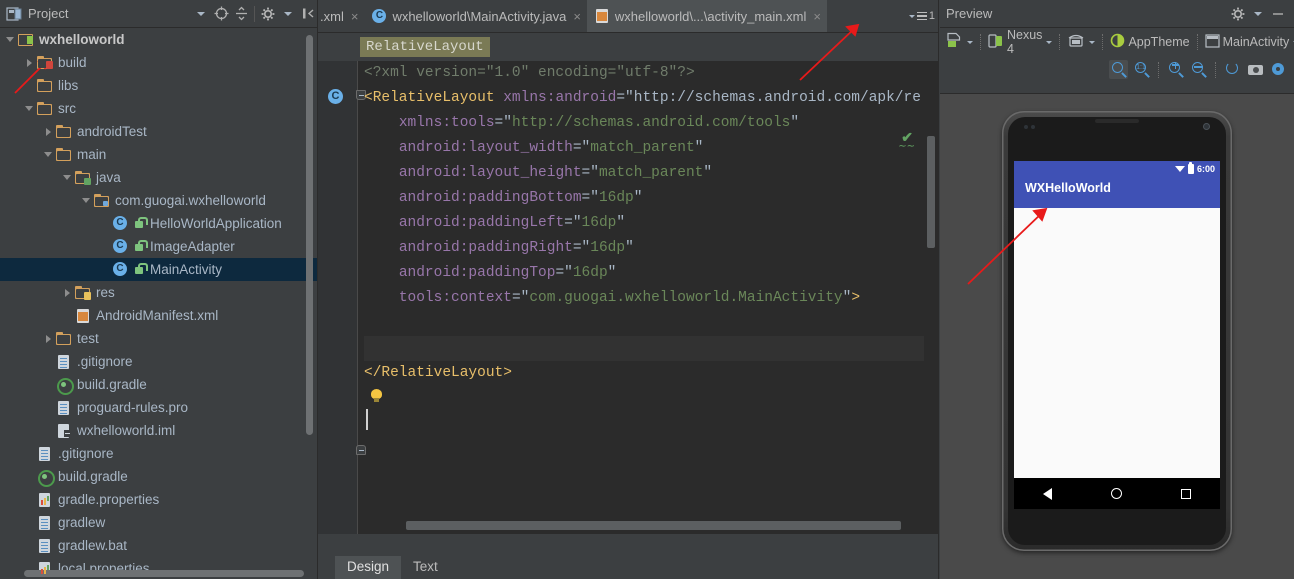  I want to click on tree-item-label: test, so click(88, 338).